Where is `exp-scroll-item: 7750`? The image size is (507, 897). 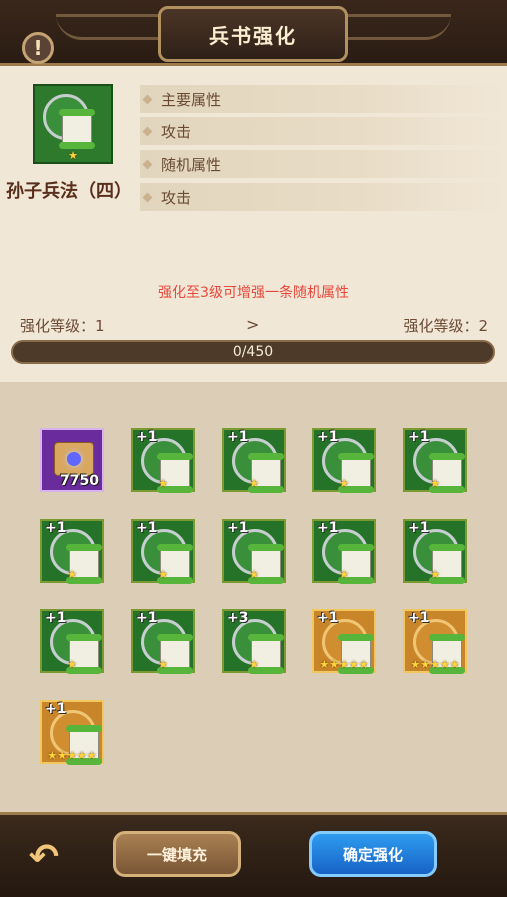 exp-scroll-item: 7750 is located at coordinates (72, 460).